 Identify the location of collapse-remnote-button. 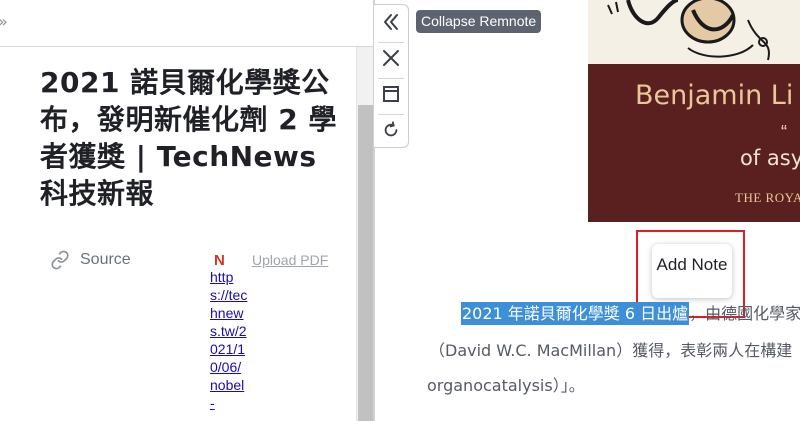
(391, 24).